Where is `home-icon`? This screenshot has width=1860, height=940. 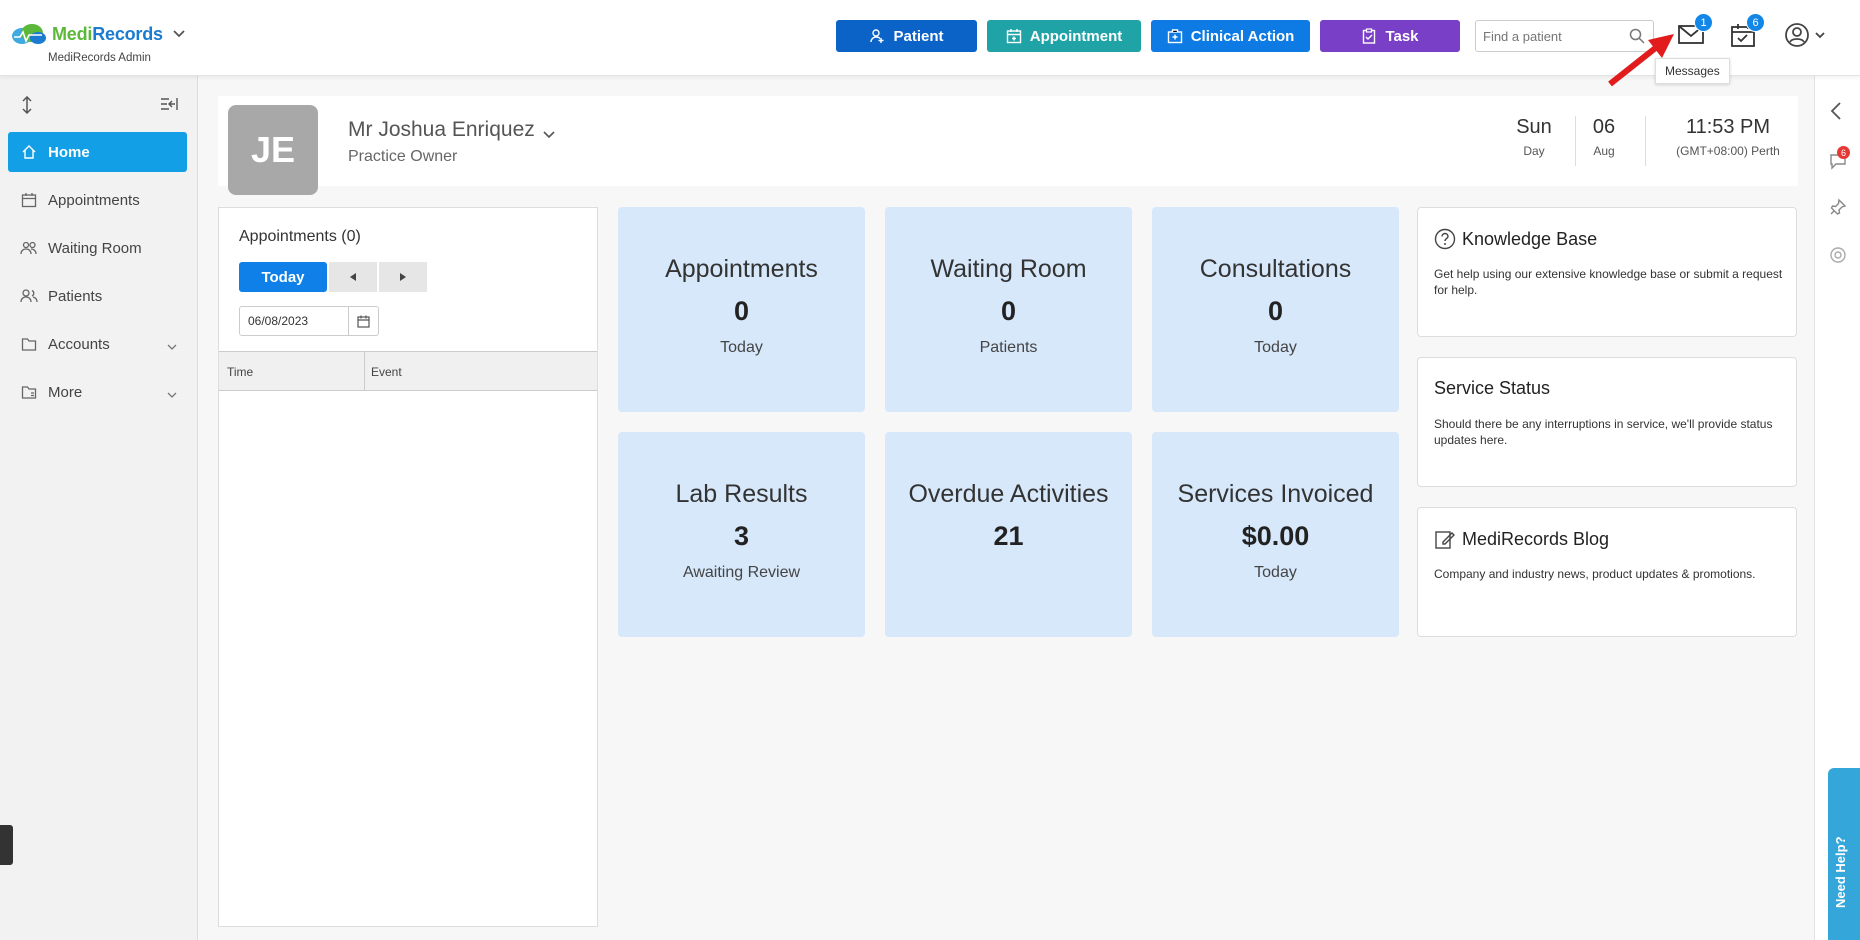 home-icon is located at coordinates (29, 152).